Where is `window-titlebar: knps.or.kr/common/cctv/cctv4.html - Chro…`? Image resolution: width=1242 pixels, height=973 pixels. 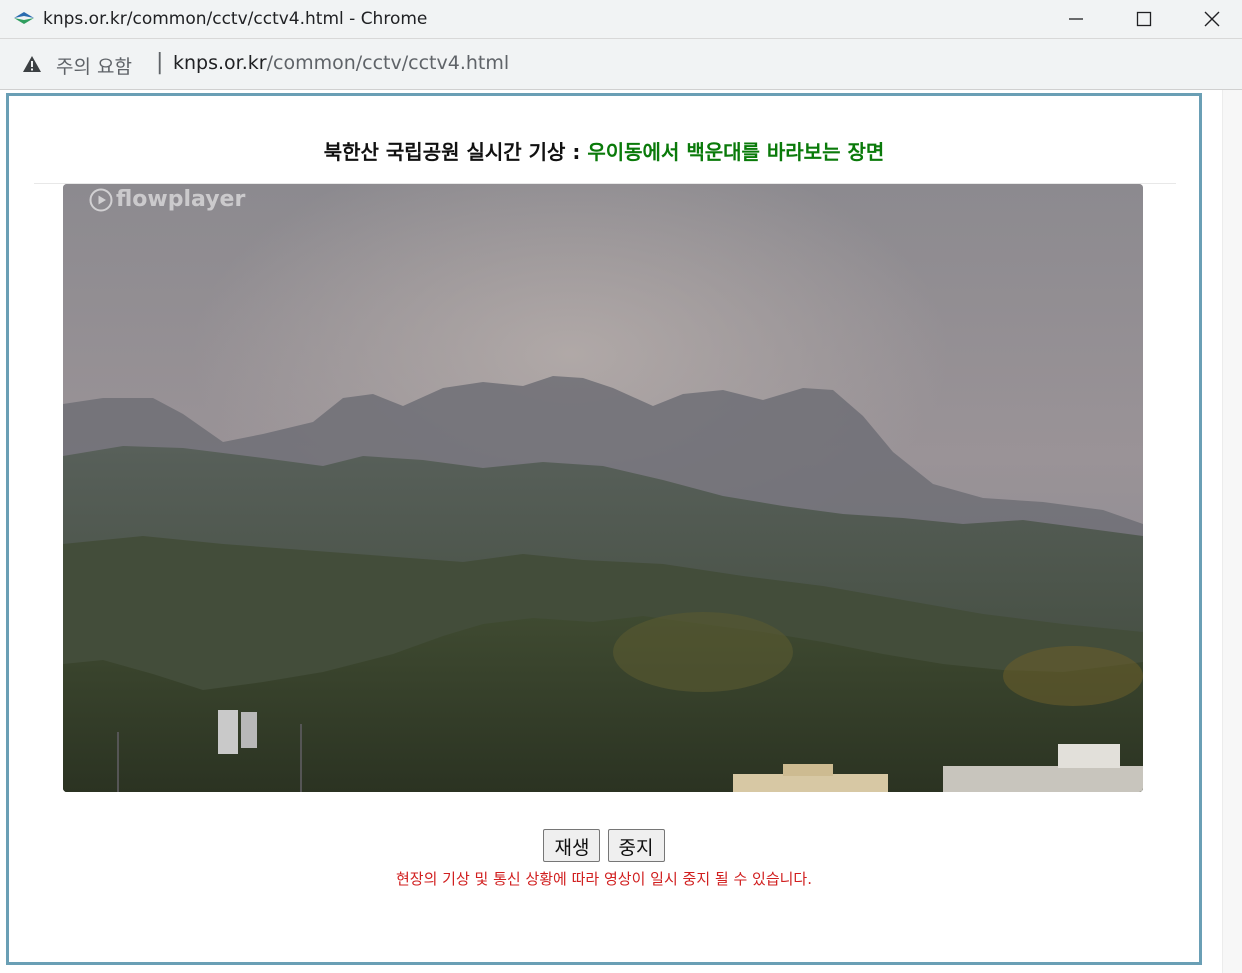
window-titlebar: knps.or.kr/common/cctv/cctv4.html - Chro… is located at coordinates (621, 19).